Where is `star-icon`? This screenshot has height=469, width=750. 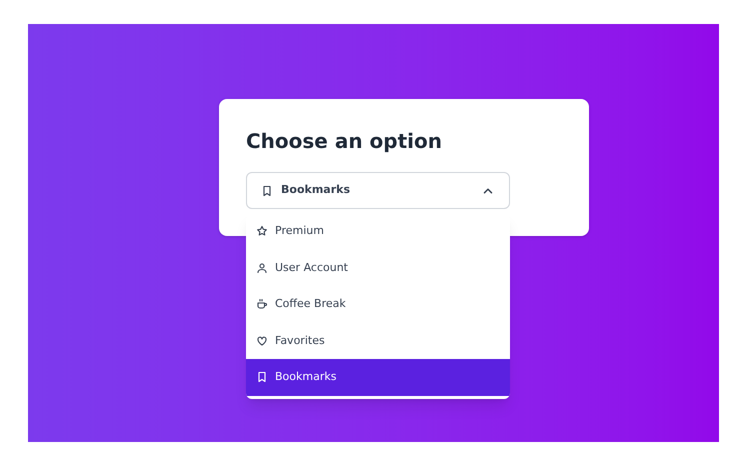
star-icon is located at coordinates (262, 231).